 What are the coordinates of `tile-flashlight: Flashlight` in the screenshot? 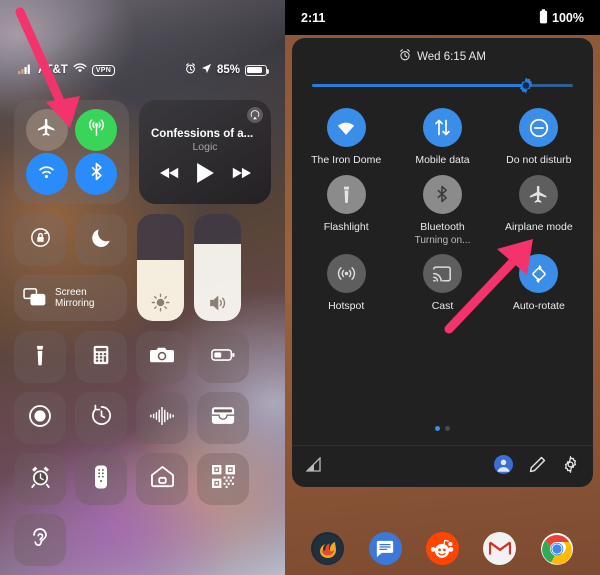 It's located at (346, 210).